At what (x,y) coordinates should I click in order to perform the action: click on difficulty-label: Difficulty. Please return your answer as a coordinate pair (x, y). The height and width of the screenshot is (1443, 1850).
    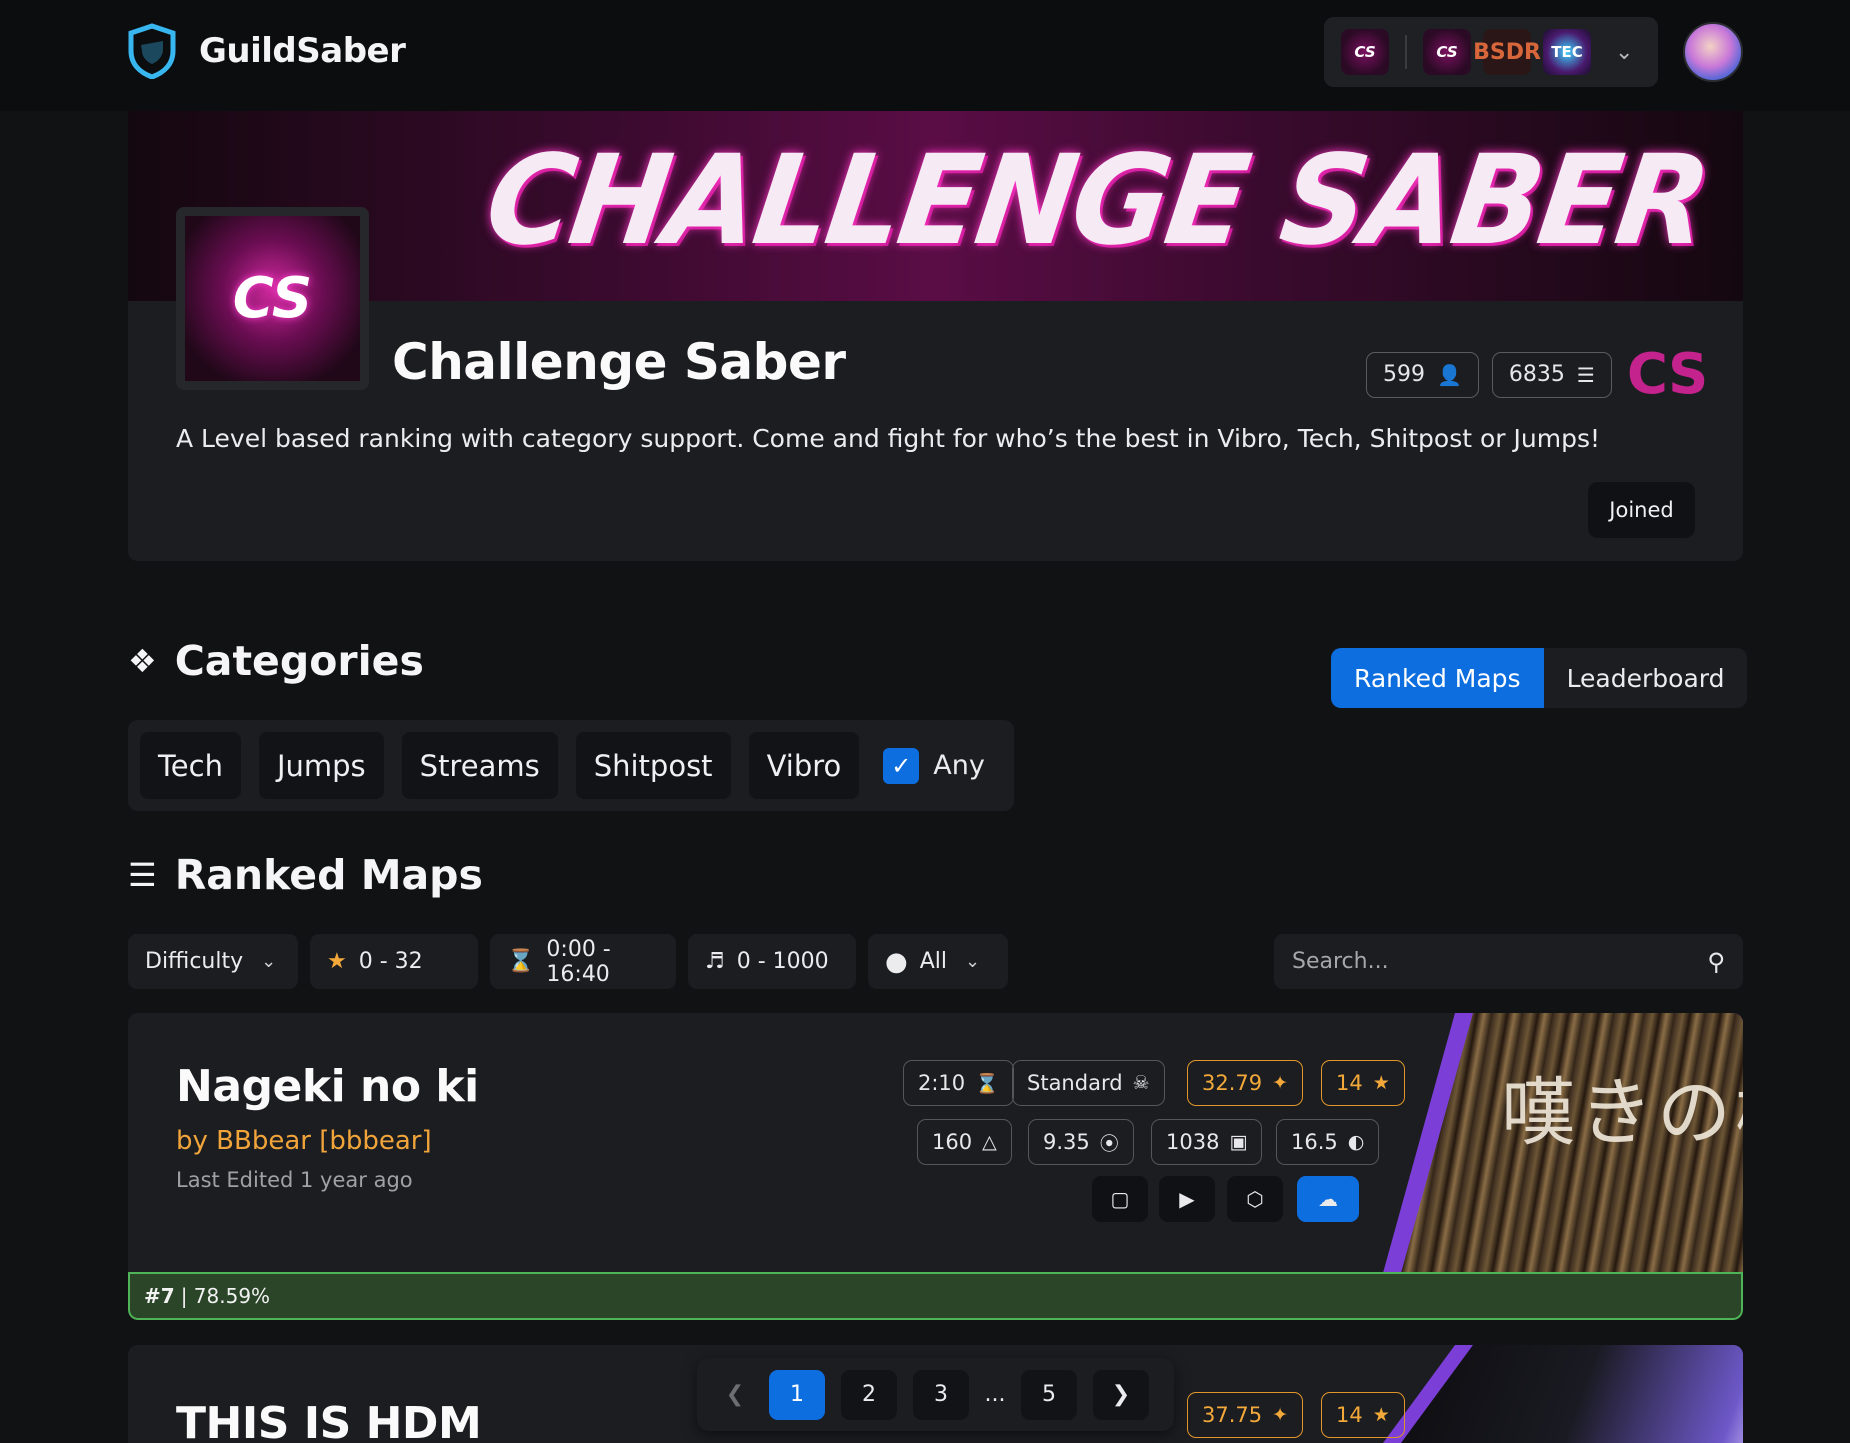
    Looking at the image, I should click on (194, 961).